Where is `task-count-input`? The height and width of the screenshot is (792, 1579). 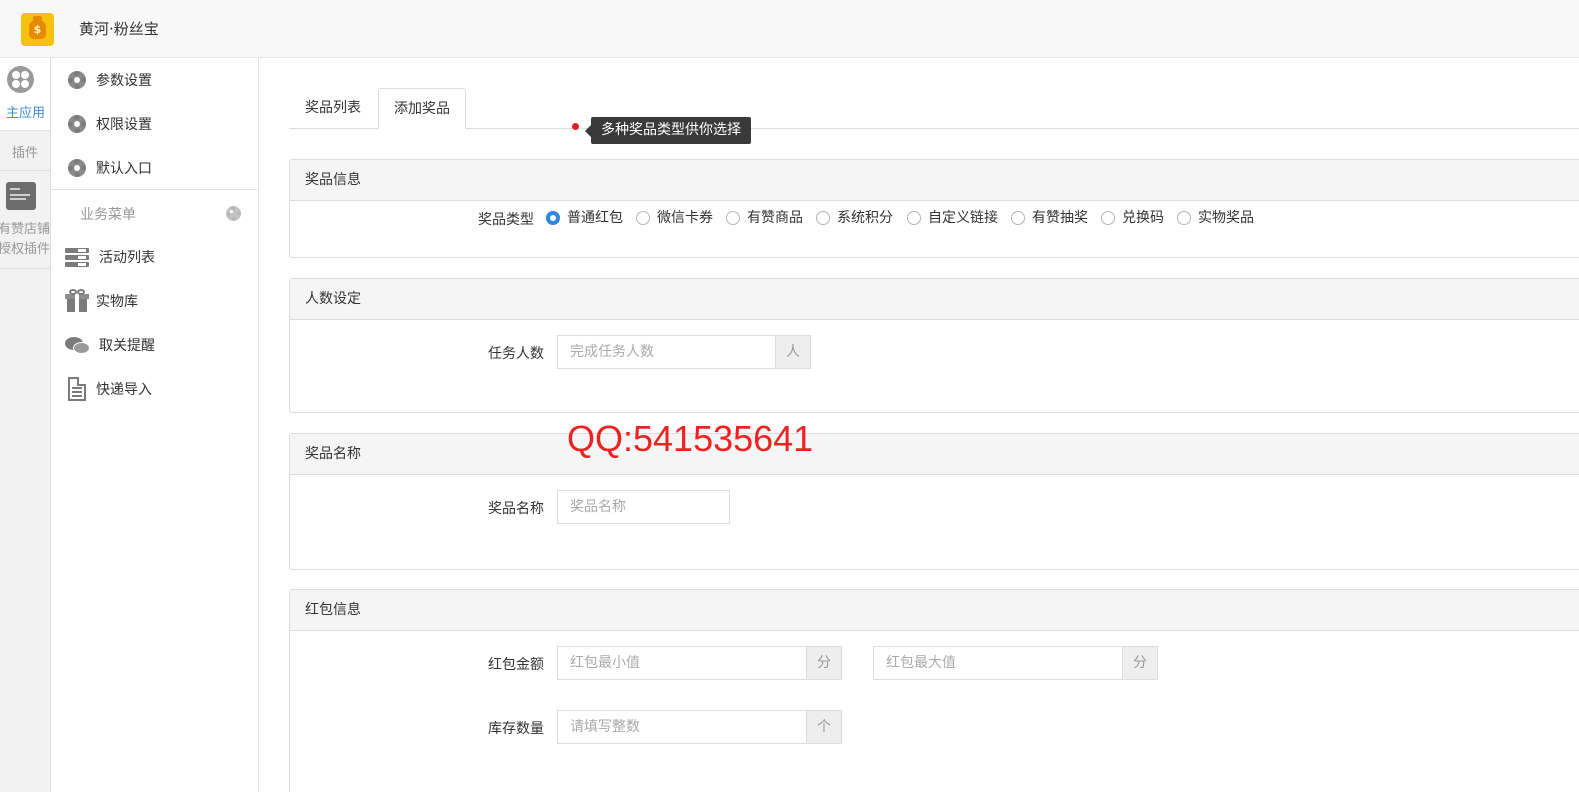
task-count-input is located at coordinates (666, 352).